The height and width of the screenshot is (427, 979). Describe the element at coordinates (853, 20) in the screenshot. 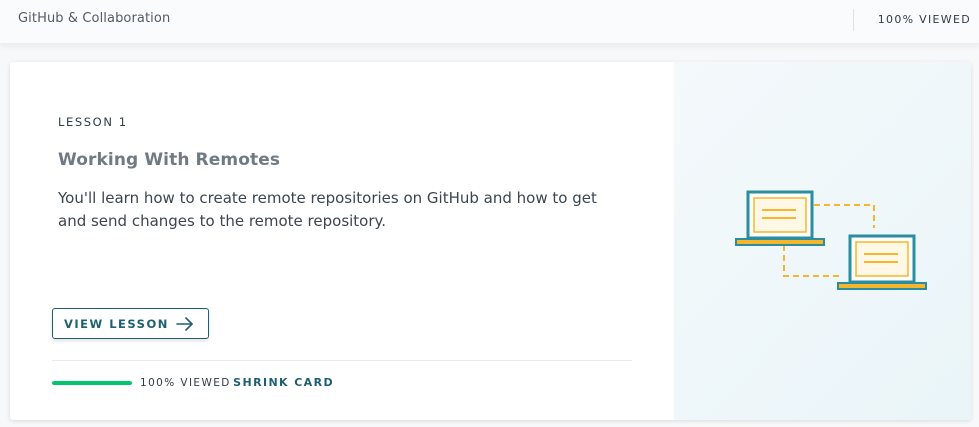

I see `topbar-divider` at that location.